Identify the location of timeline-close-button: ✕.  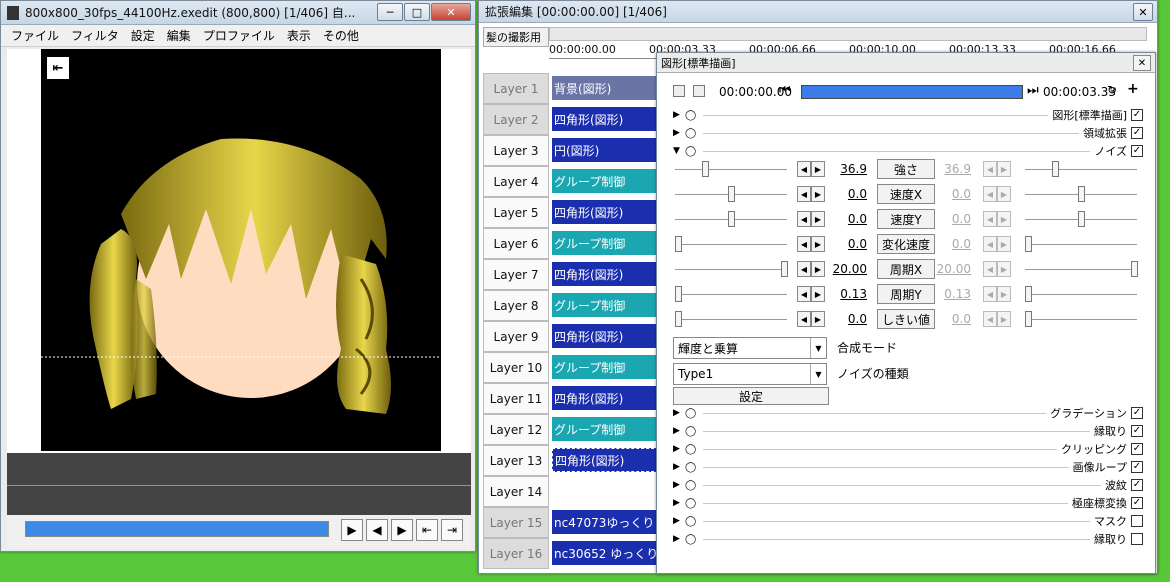
(1143, 12).